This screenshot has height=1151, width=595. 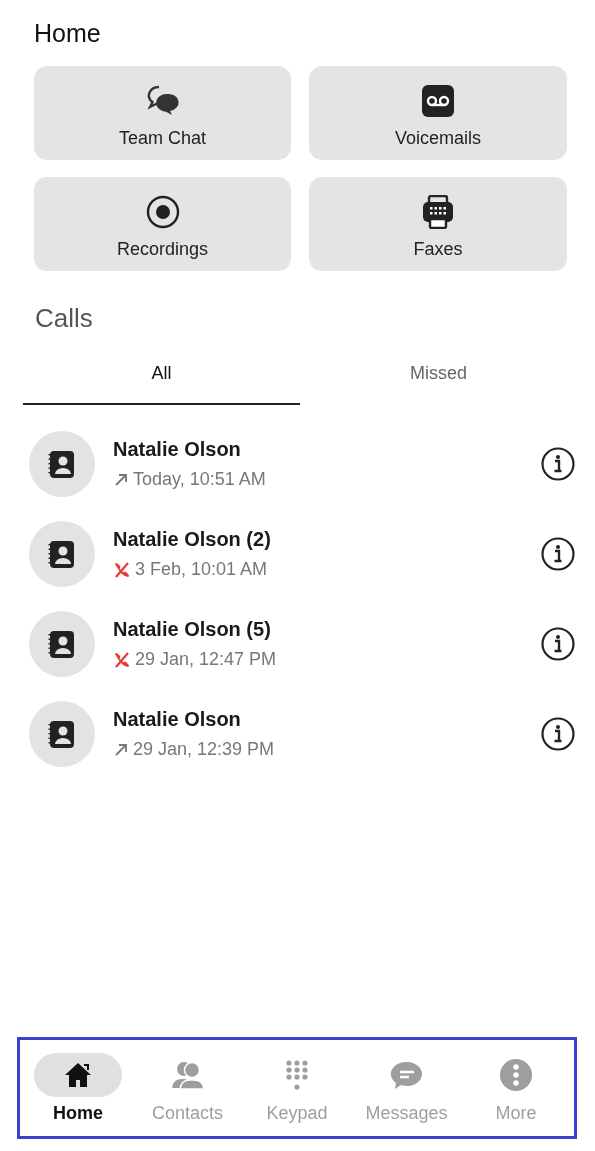 What do you see at coordinates (206, 659) in the screenshot?
I see `call-time: 29 Jan, 12:47 PM` at bounding box center [206, 659].